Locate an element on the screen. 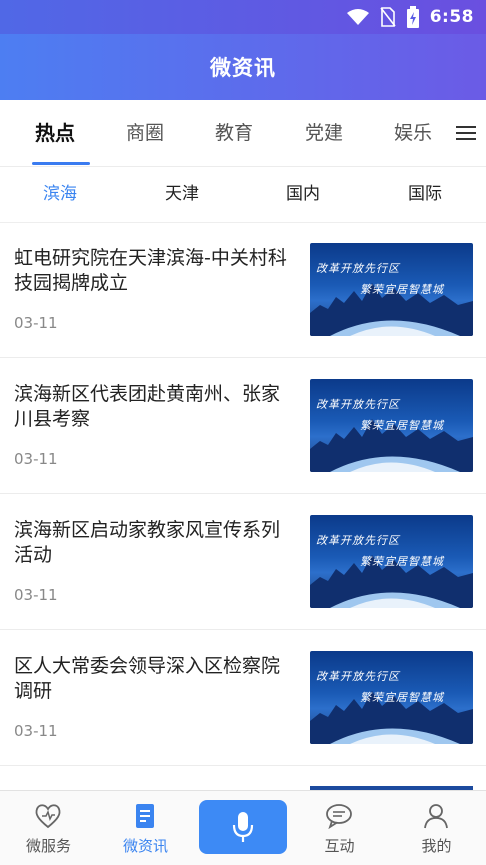 This screenshot has height=865, width=486. nav-label: 微服务 is located at coordinates (48, 846).